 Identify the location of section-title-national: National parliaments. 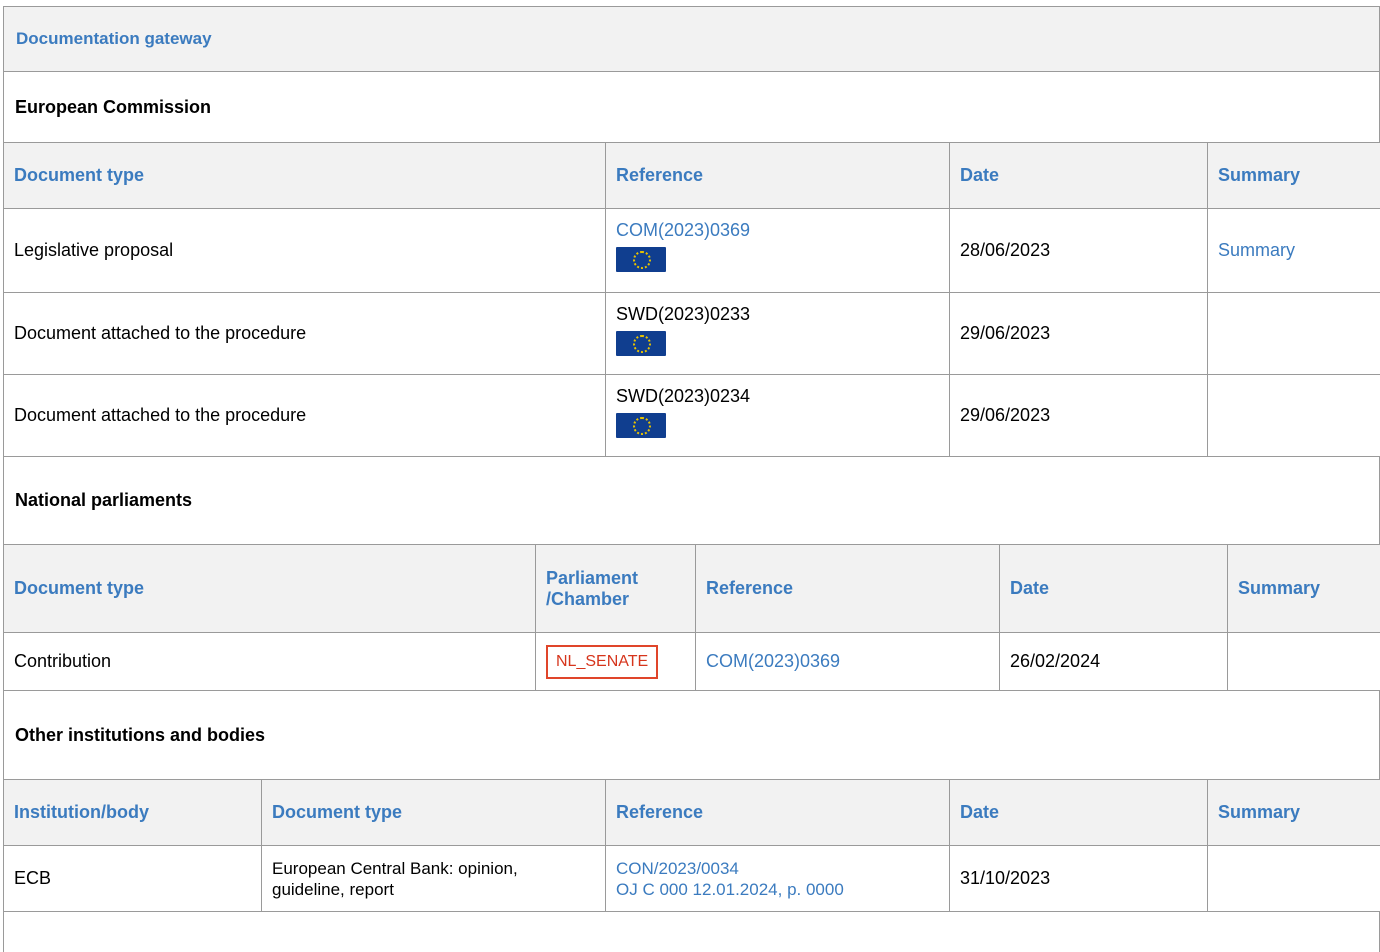
(691, 500).